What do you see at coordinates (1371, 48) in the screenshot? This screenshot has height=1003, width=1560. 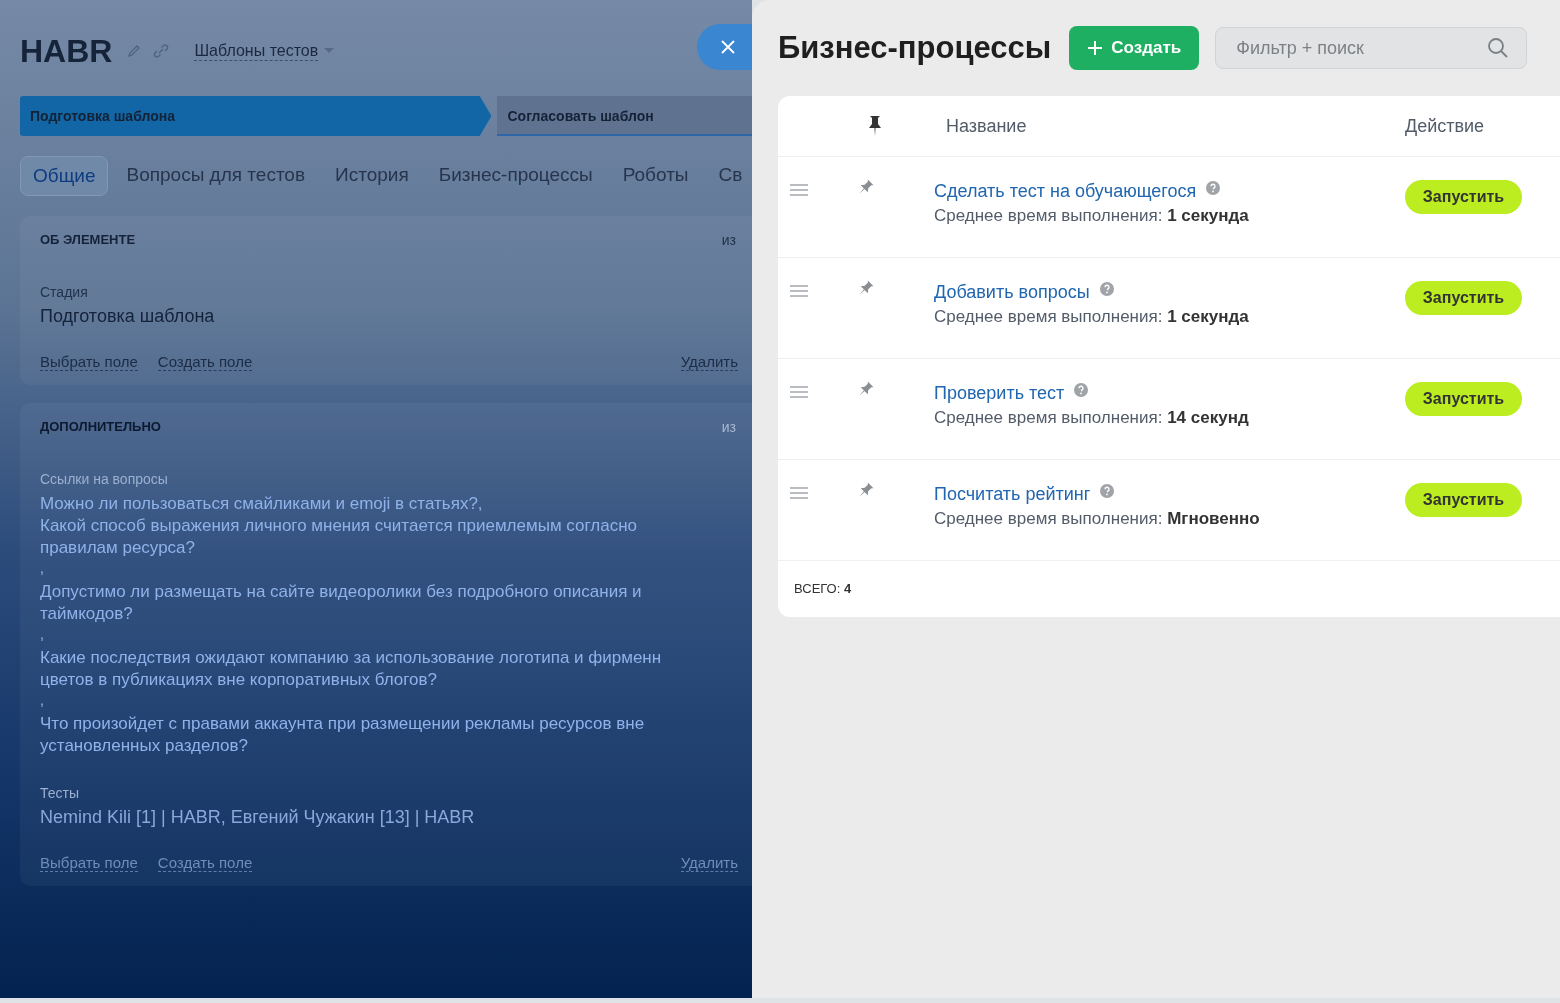 I see `search-field: Фильтр + поиск` at bounding box center [1371, 48].